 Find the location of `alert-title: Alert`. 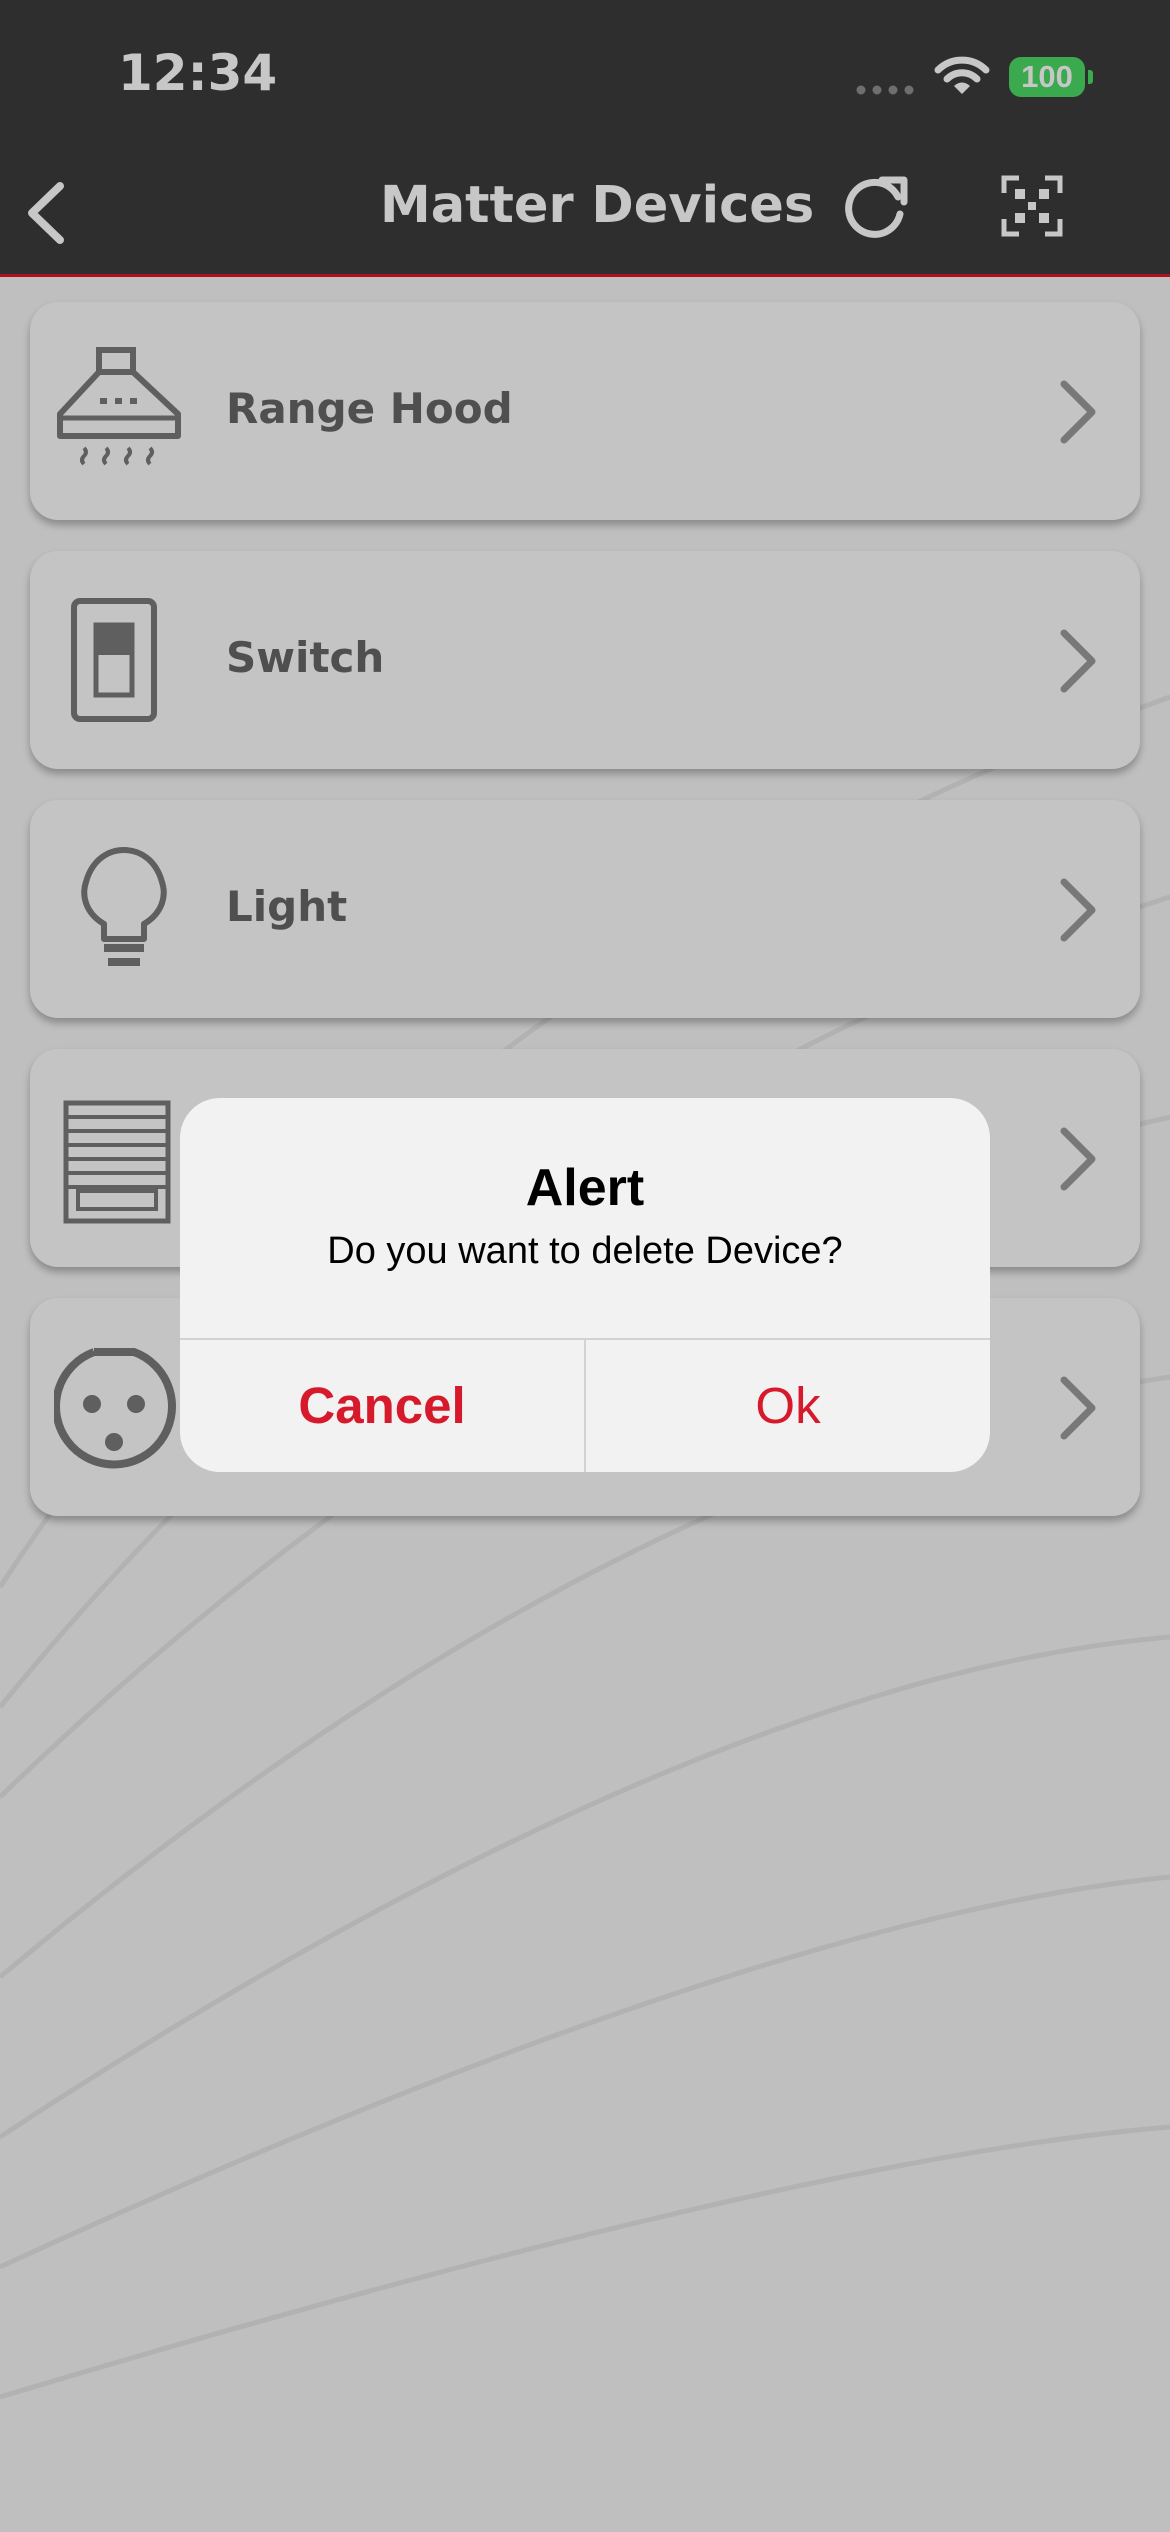

alert-title: Alert is located at coordinates (585, 1188).